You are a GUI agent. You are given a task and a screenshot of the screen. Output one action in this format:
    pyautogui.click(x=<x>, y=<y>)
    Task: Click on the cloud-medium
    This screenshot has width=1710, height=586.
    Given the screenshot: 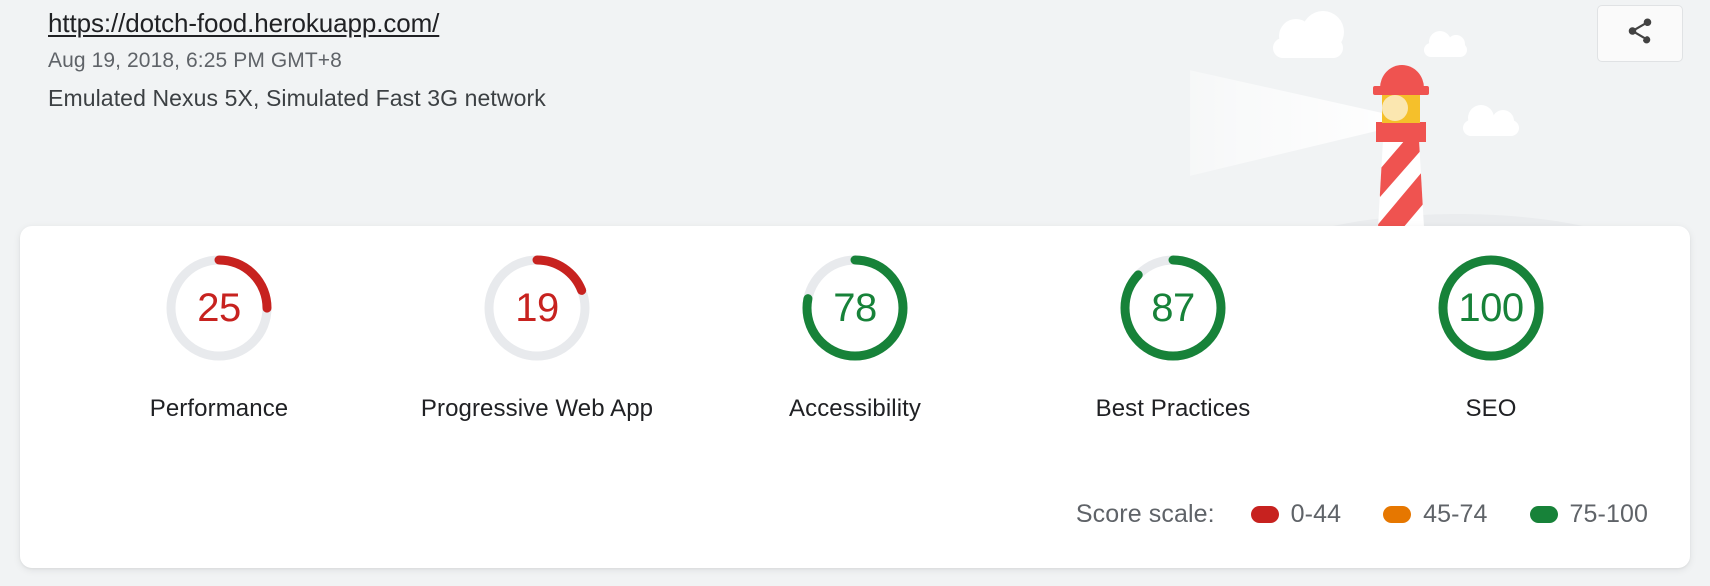 What is the action you would take?
    pyautogui.click(x=1491, y=120)
    